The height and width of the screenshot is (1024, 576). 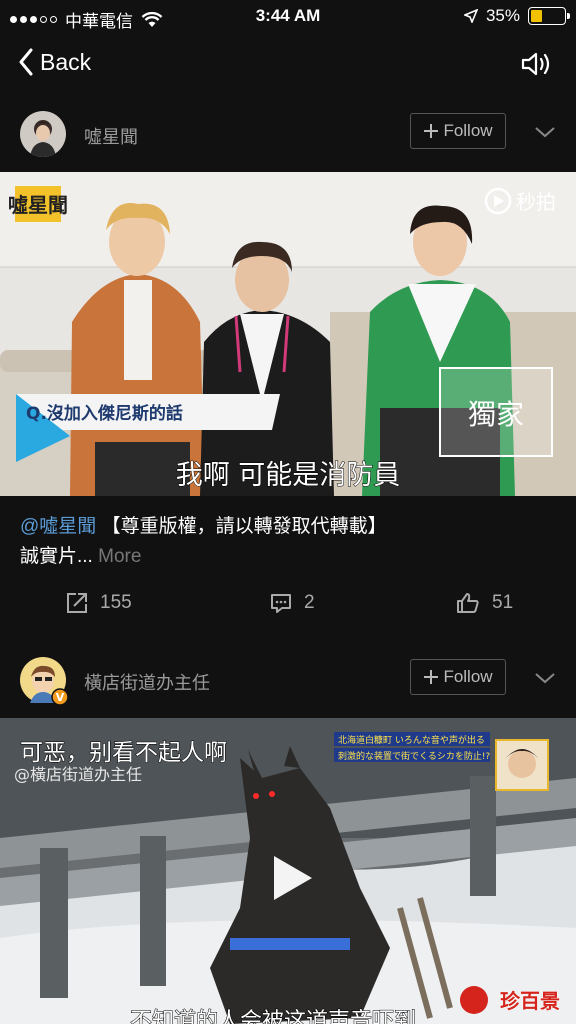 What do you see at coordinates (288, 679) in the screenshot?
I see `post-header: V 橫店街道办主任 Follow` at bounding box center [288, 679].